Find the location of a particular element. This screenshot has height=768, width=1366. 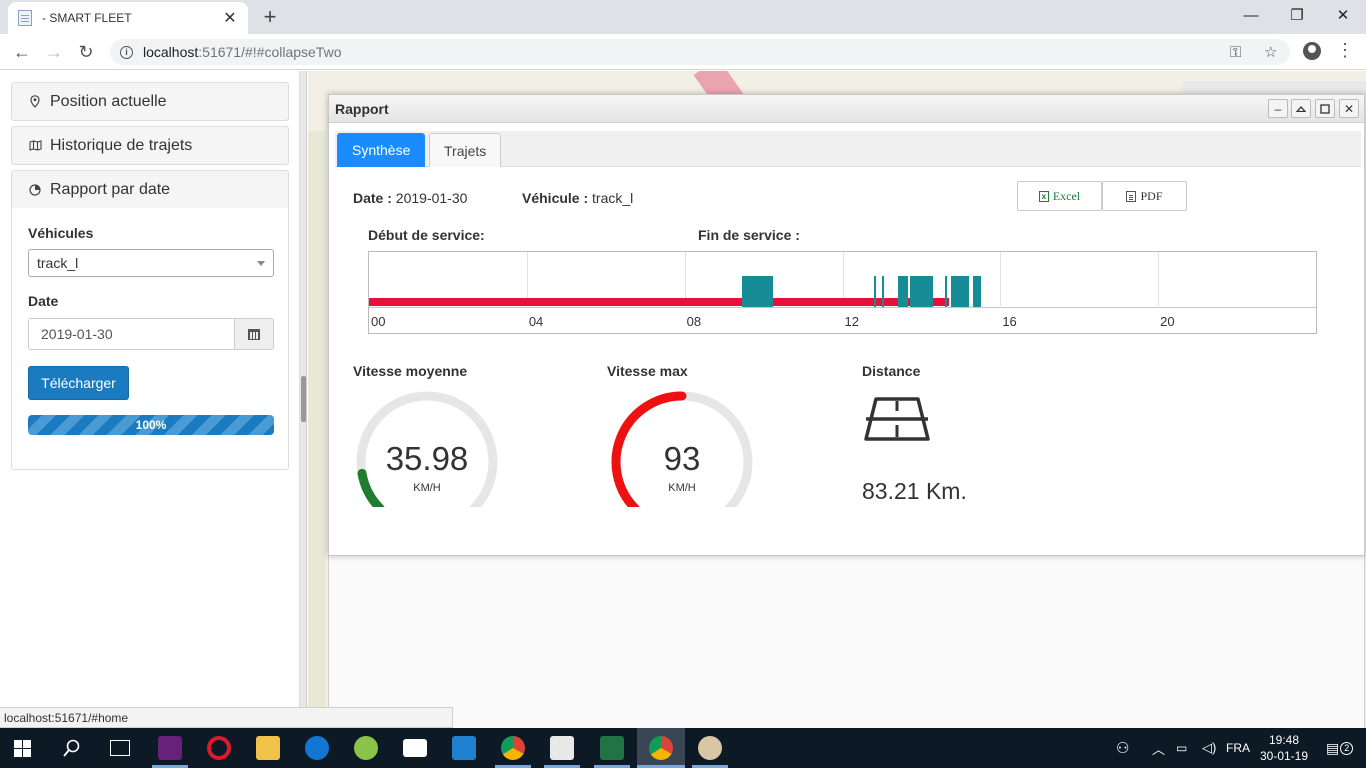

tab-trajets: Trajets is located at coordinates (465, 150).